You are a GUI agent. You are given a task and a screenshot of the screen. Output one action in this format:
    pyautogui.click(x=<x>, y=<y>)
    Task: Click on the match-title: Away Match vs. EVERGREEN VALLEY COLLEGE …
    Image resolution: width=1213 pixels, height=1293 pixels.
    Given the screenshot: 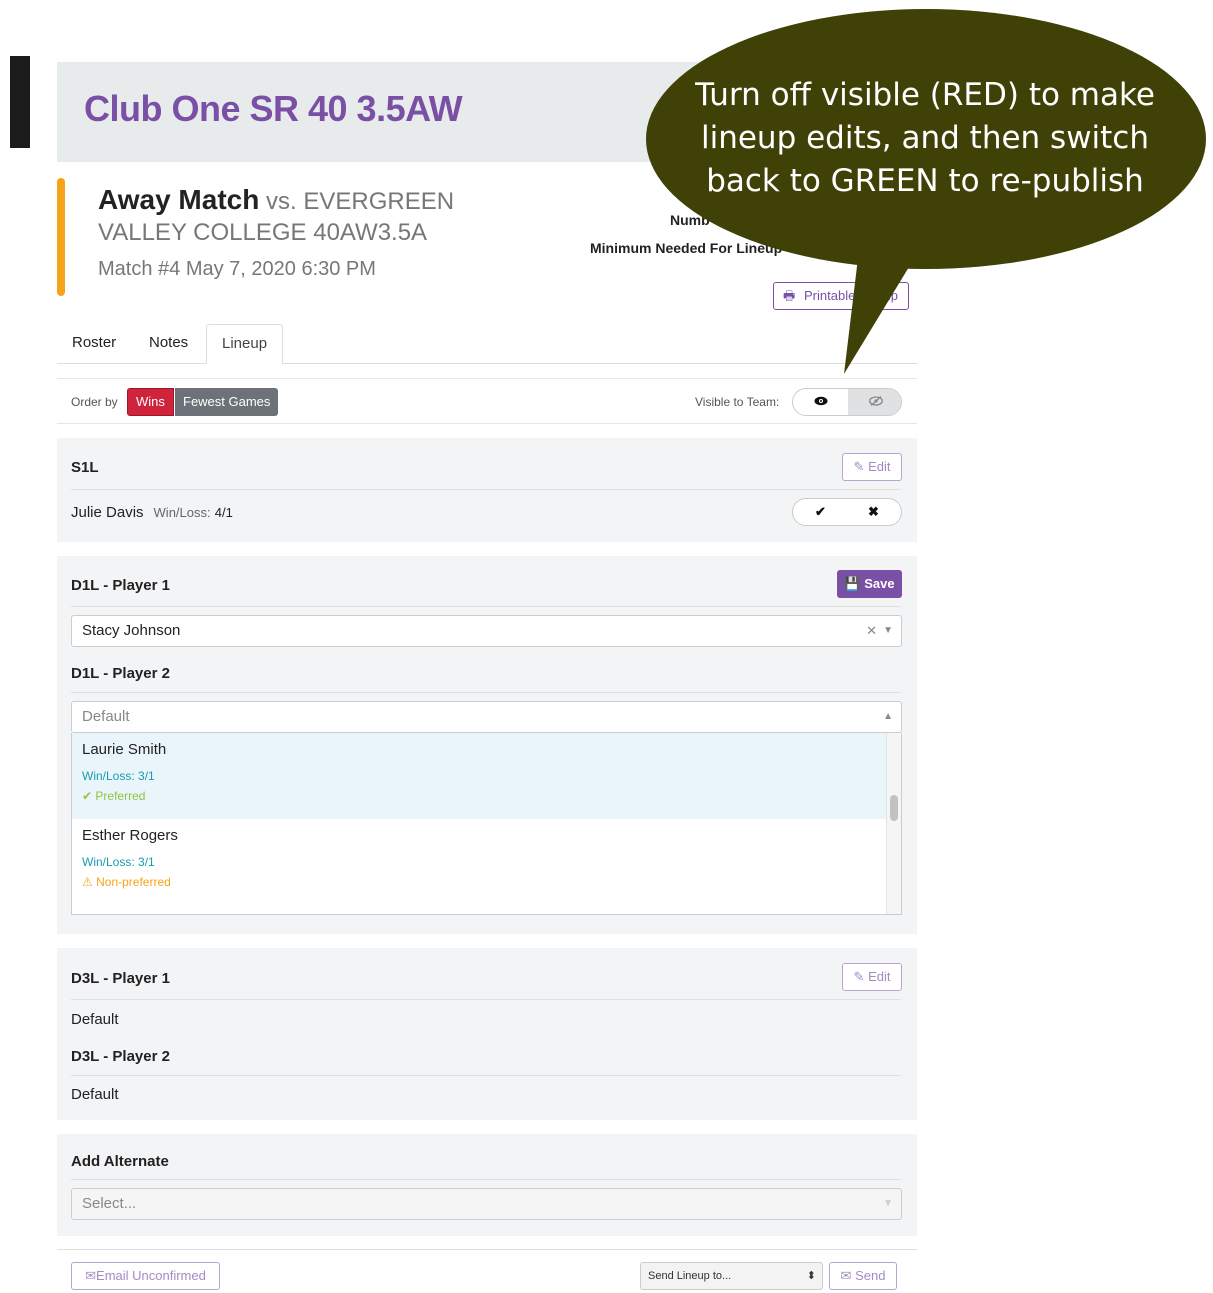 What is the action you would take?
    pyautogui.click(x=308, y=216)
    